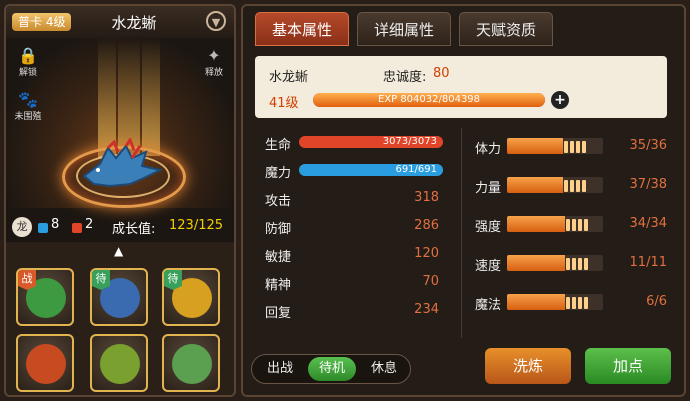 The height and width of the screenshot is (401, 690). What do you see at coordinates (278, 145) in the screenshot?
I see `stat-label: 生命` at bounding box center [278, 145].